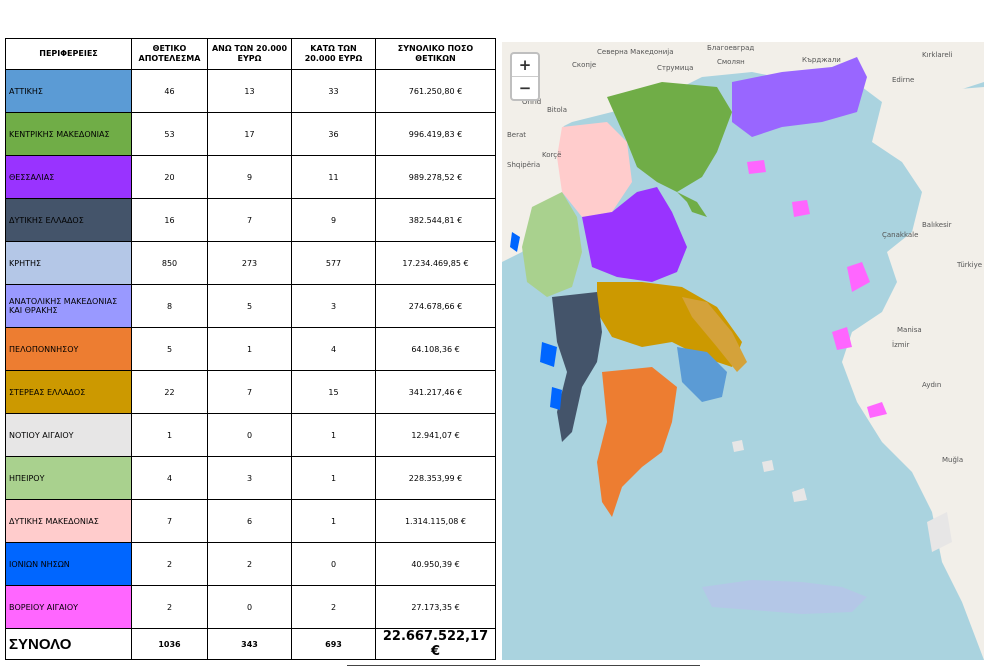 Image resolution: width=995 pixels, height=669 pixels. Describe the element at coordinates (333, 91) in the screenshot. I see `cell-below-20000: 33` at that location.